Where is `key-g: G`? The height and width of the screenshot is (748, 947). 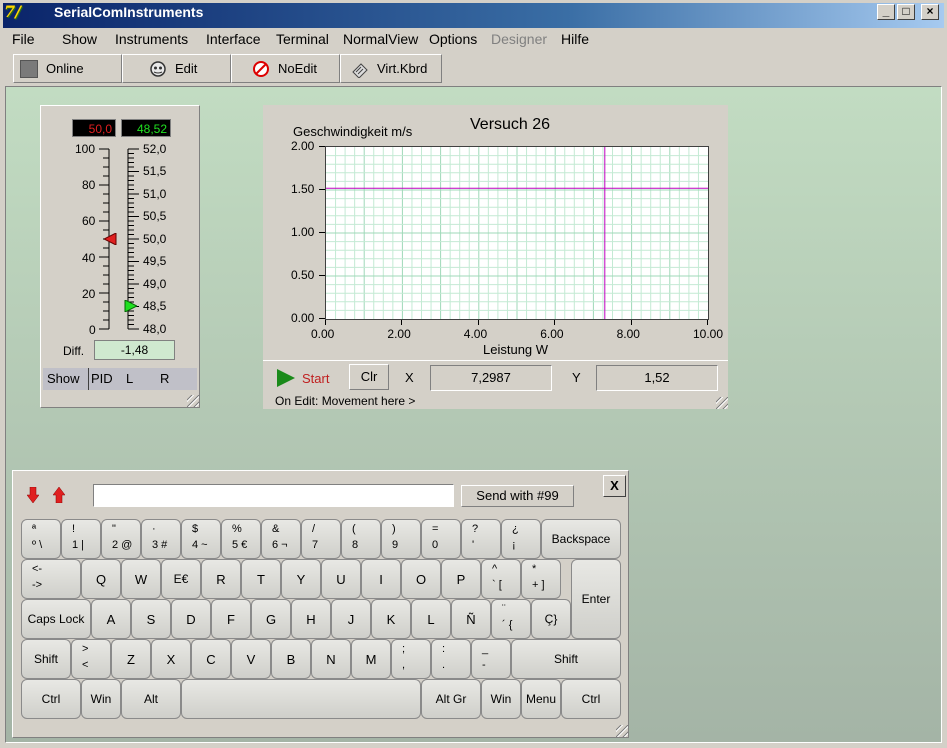 key-g: G is located at coordinates (271, 619).